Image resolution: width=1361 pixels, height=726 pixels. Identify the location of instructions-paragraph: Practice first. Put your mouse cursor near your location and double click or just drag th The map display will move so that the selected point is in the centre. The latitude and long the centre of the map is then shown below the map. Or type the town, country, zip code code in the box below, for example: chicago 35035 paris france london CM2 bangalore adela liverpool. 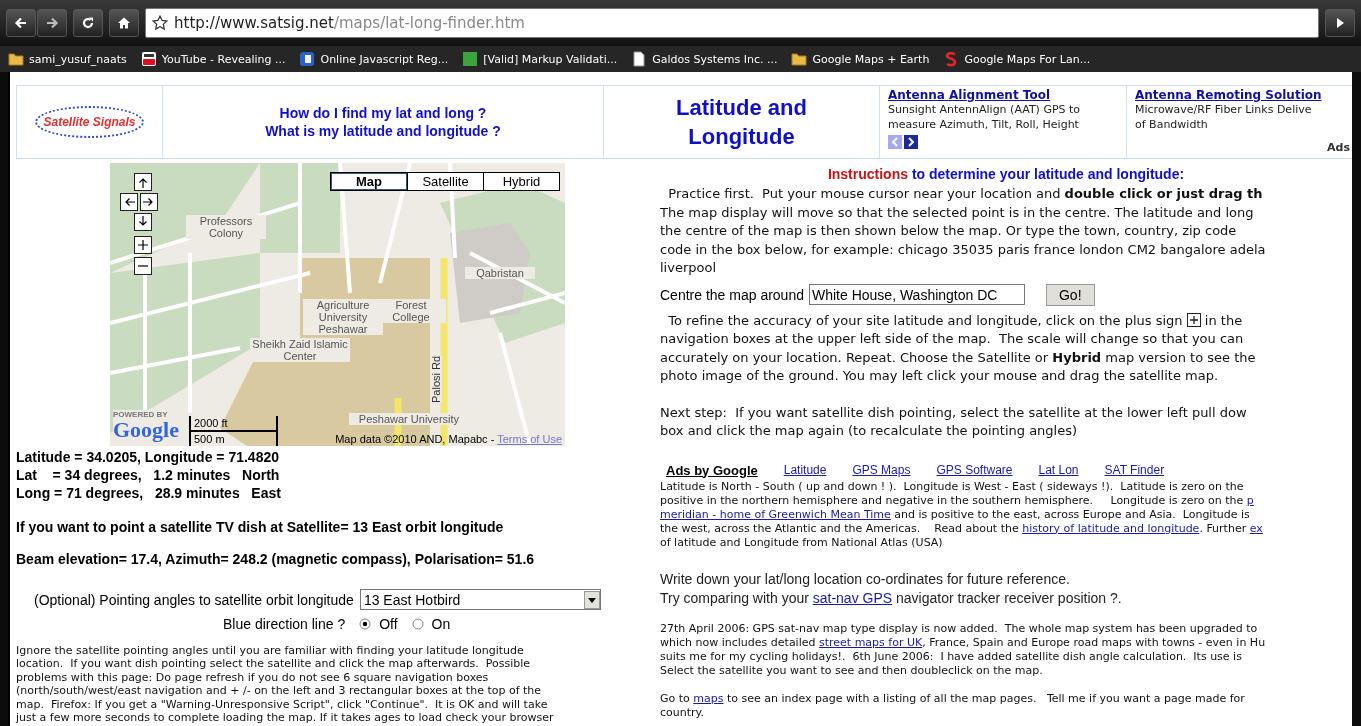
(963, 231).